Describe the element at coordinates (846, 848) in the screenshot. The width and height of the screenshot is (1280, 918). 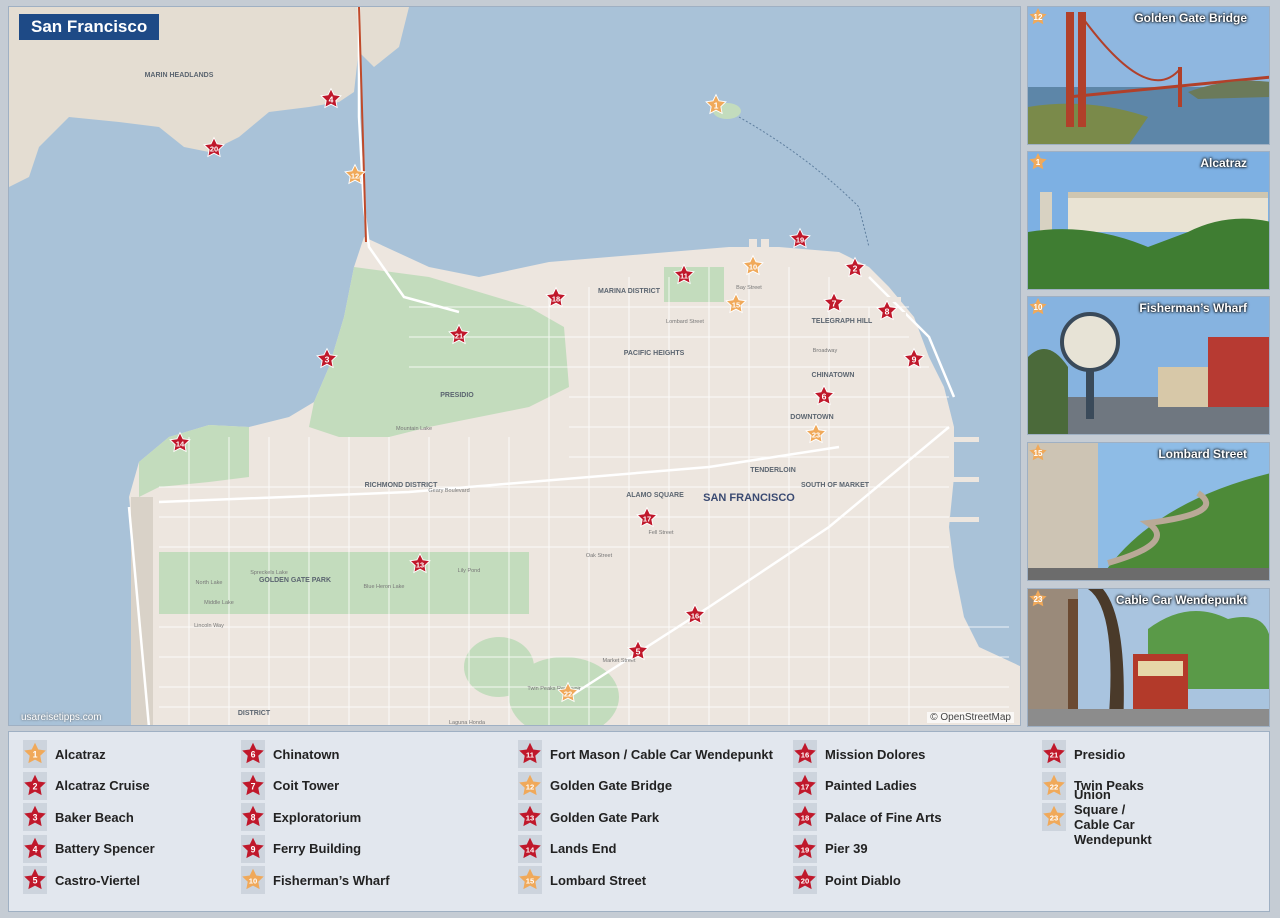
I see `legend-label: Pier 39` at that location.